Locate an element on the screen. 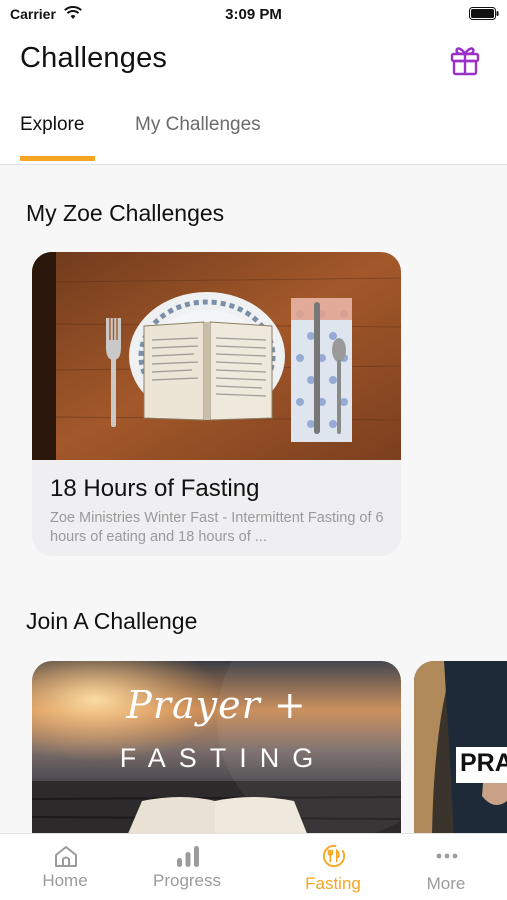  tab-more: More is located at coordinates (445, 867).